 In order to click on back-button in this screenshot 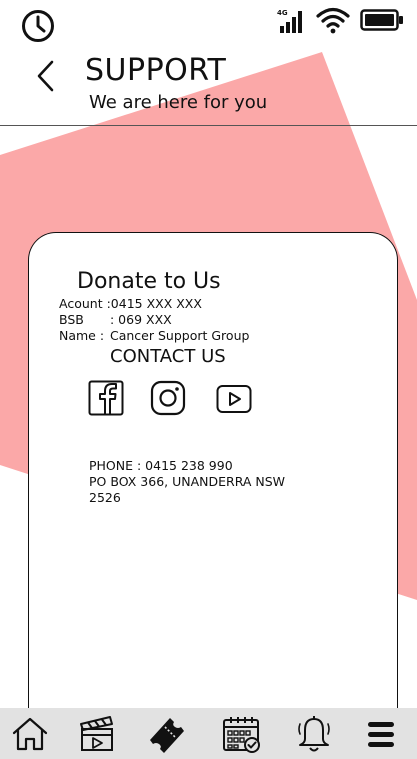, I will do `click(45, 76)`.